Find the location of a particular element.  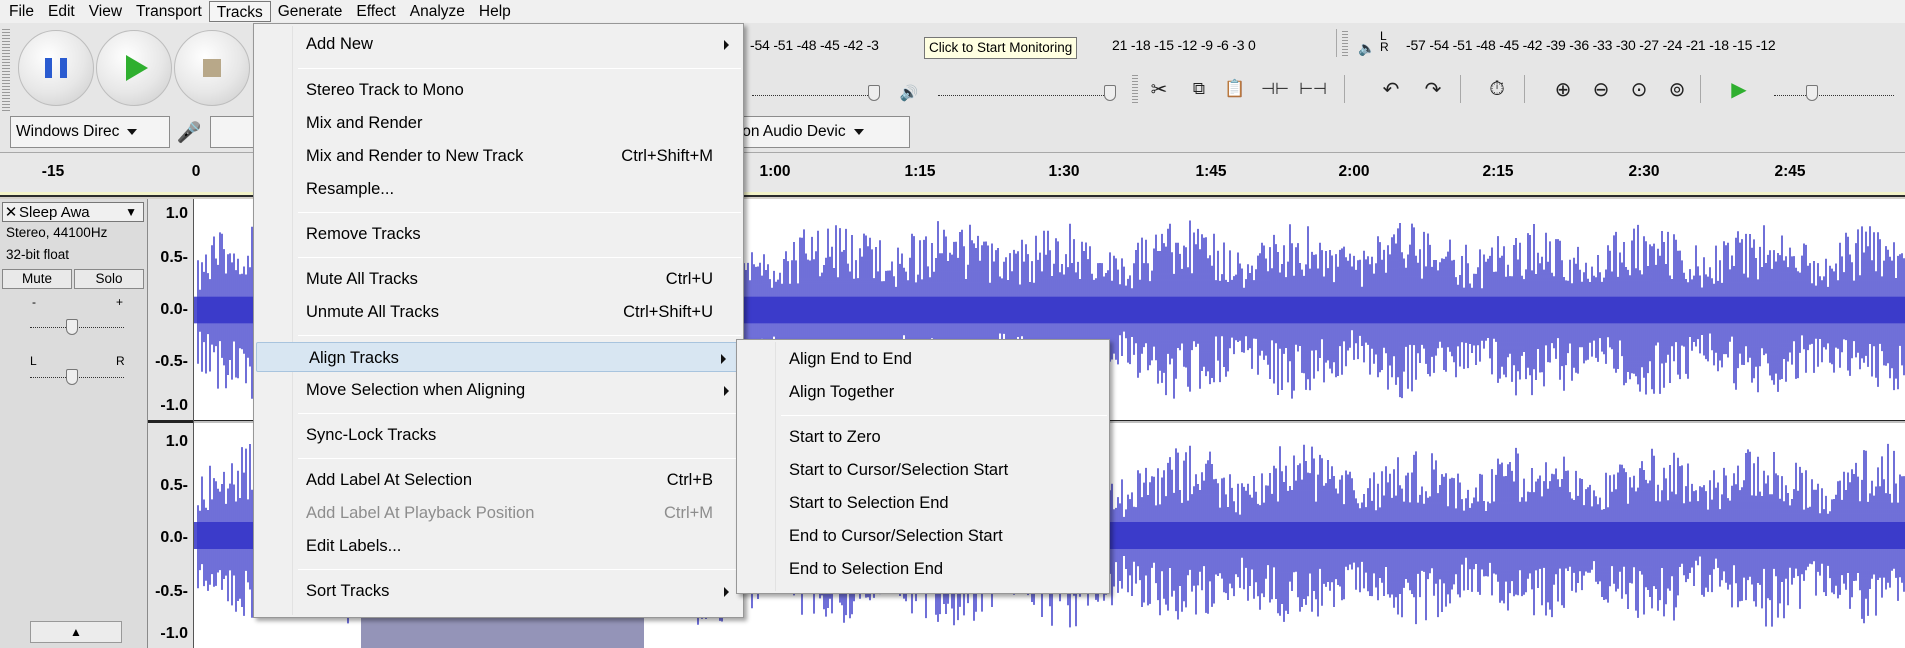

submenu-item-start-to-cursor: Start to Cursor/Selection Start is located at coordinates (923, 470).